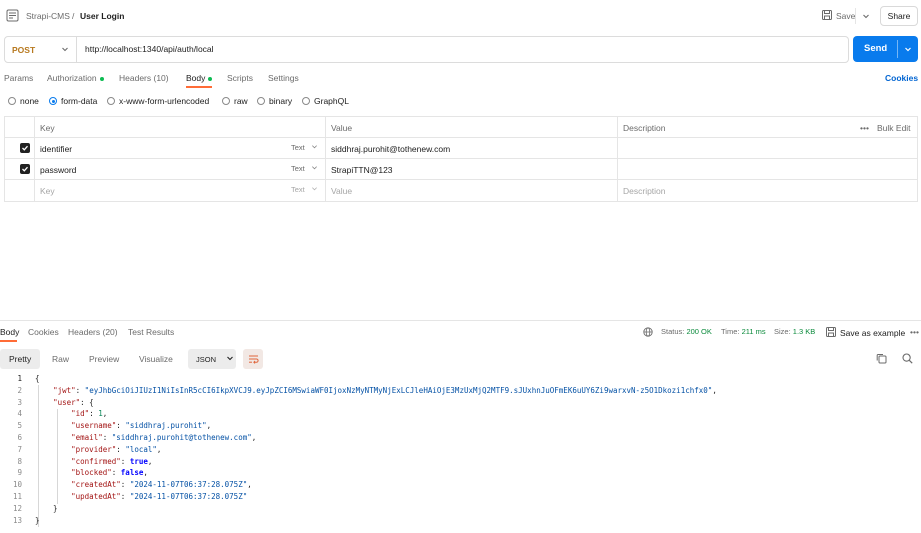 This screenshot has height=533, width=921. What do you see at coordinates (804, 331) in the screenshot?
I see `size-value: 1.3 KB` at bounding box center [804, 331].